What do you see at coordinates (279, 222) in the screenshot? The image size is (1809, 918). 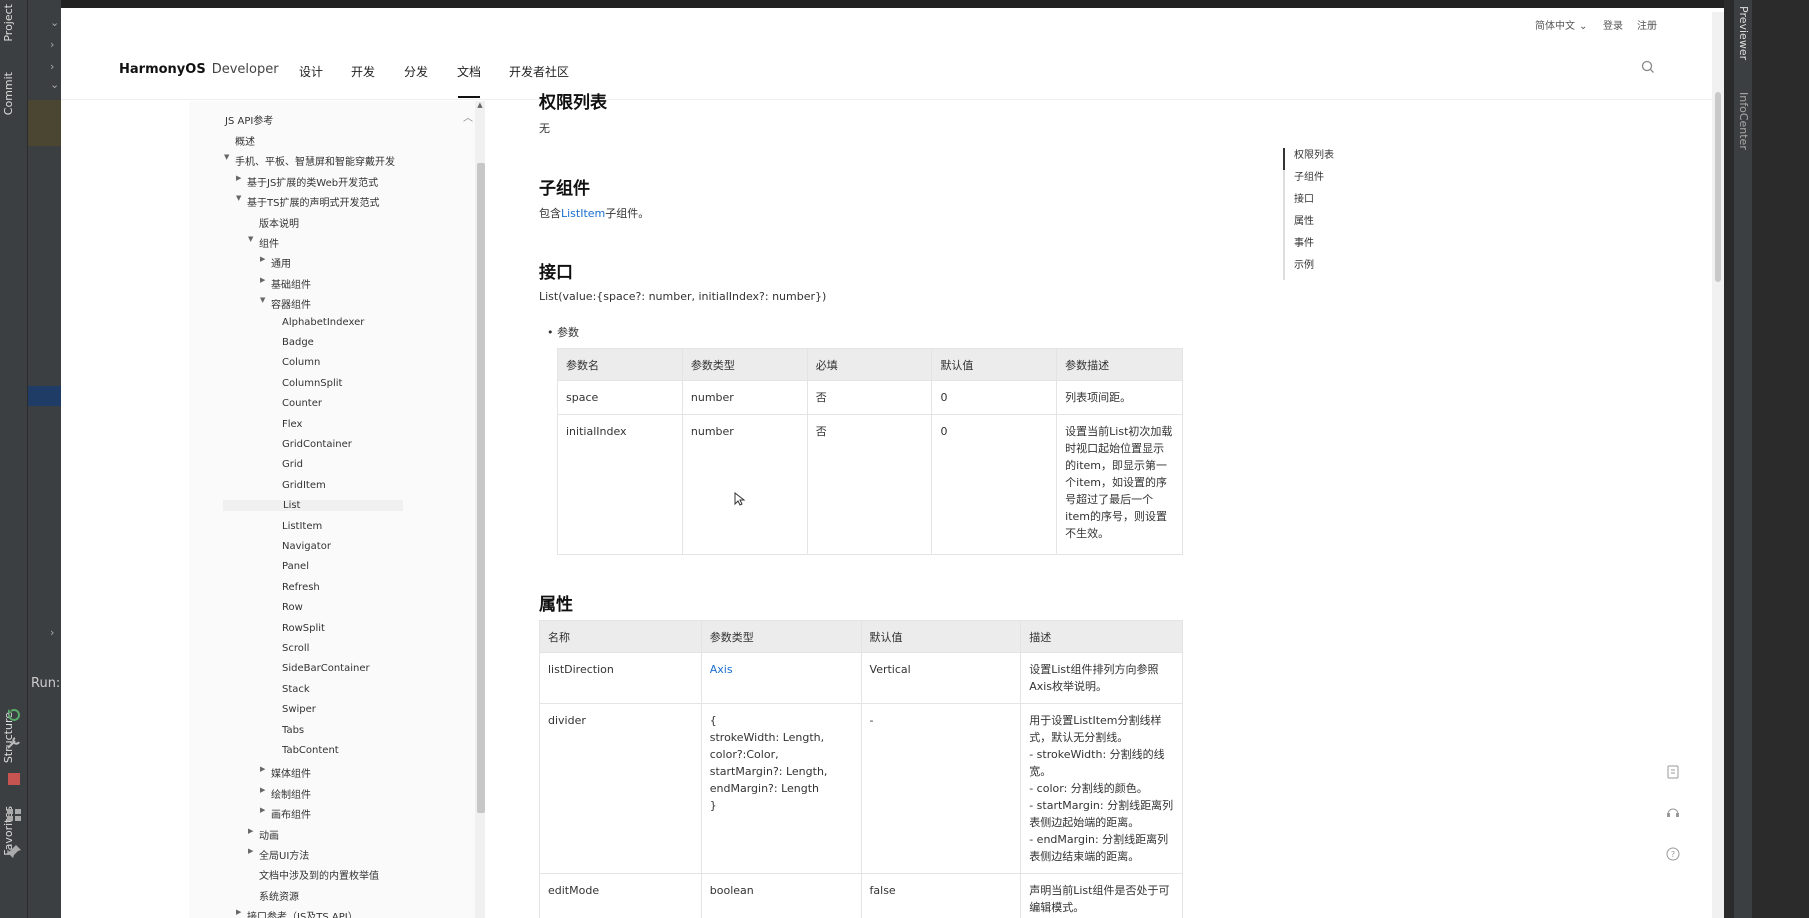 I see `sidebar-item: 版本说明` at bounding box center [279, 222].